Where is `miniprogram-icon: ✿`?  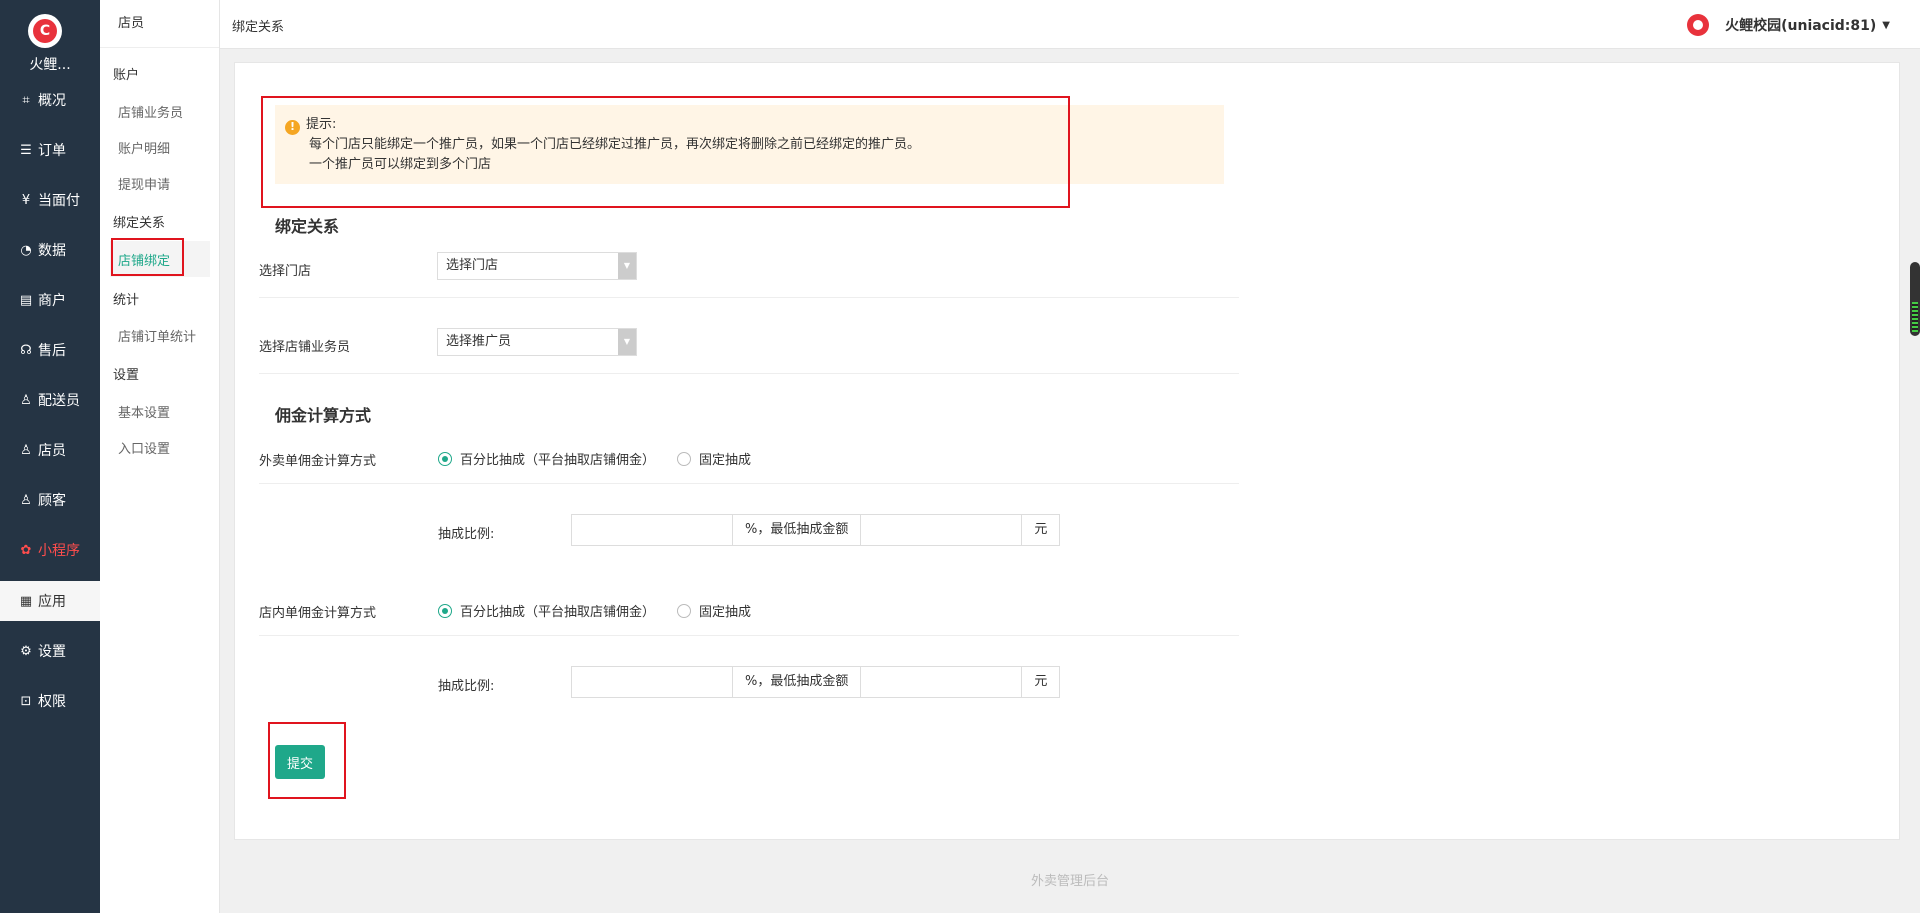 miniprogram-icon: ✿ is located at coordinates (26, 550).